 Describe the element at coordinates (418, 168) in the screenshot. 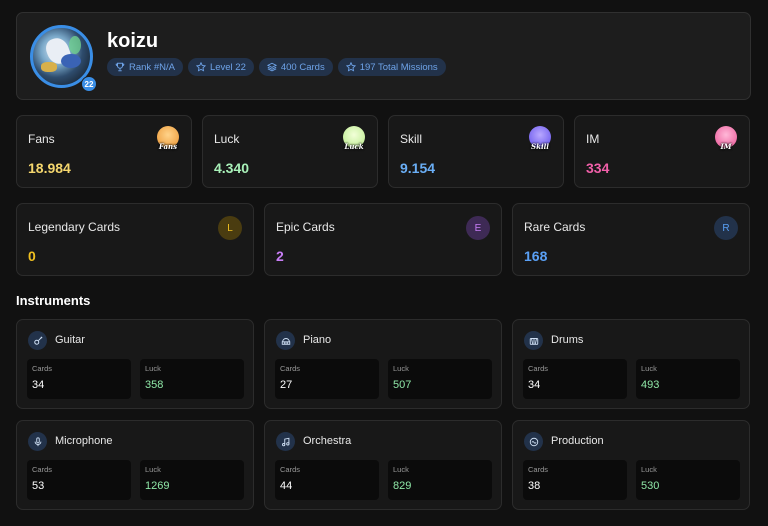

I see `stat-value: 9.154` at that location.